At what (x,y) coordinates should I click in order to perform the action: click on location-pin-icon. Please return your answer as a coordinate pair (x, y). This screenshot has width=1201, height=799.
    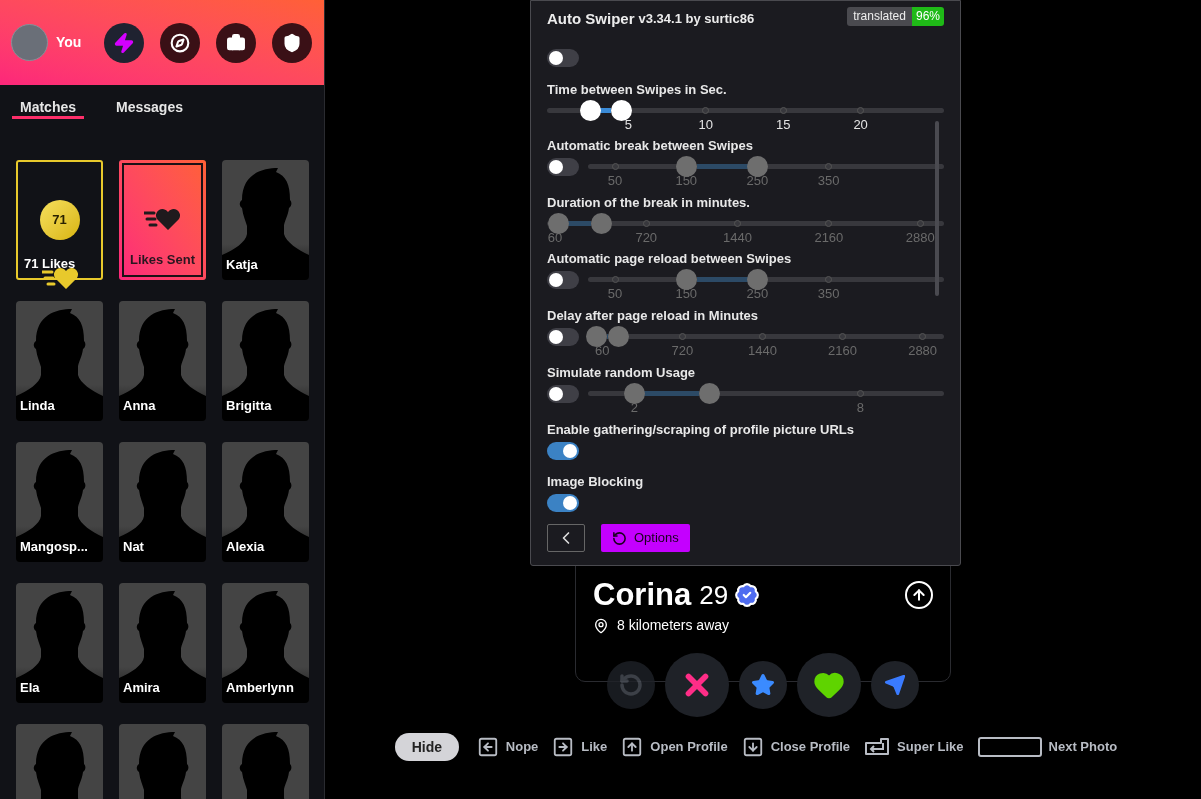
    Looking at the image, I should click on (601, 625).